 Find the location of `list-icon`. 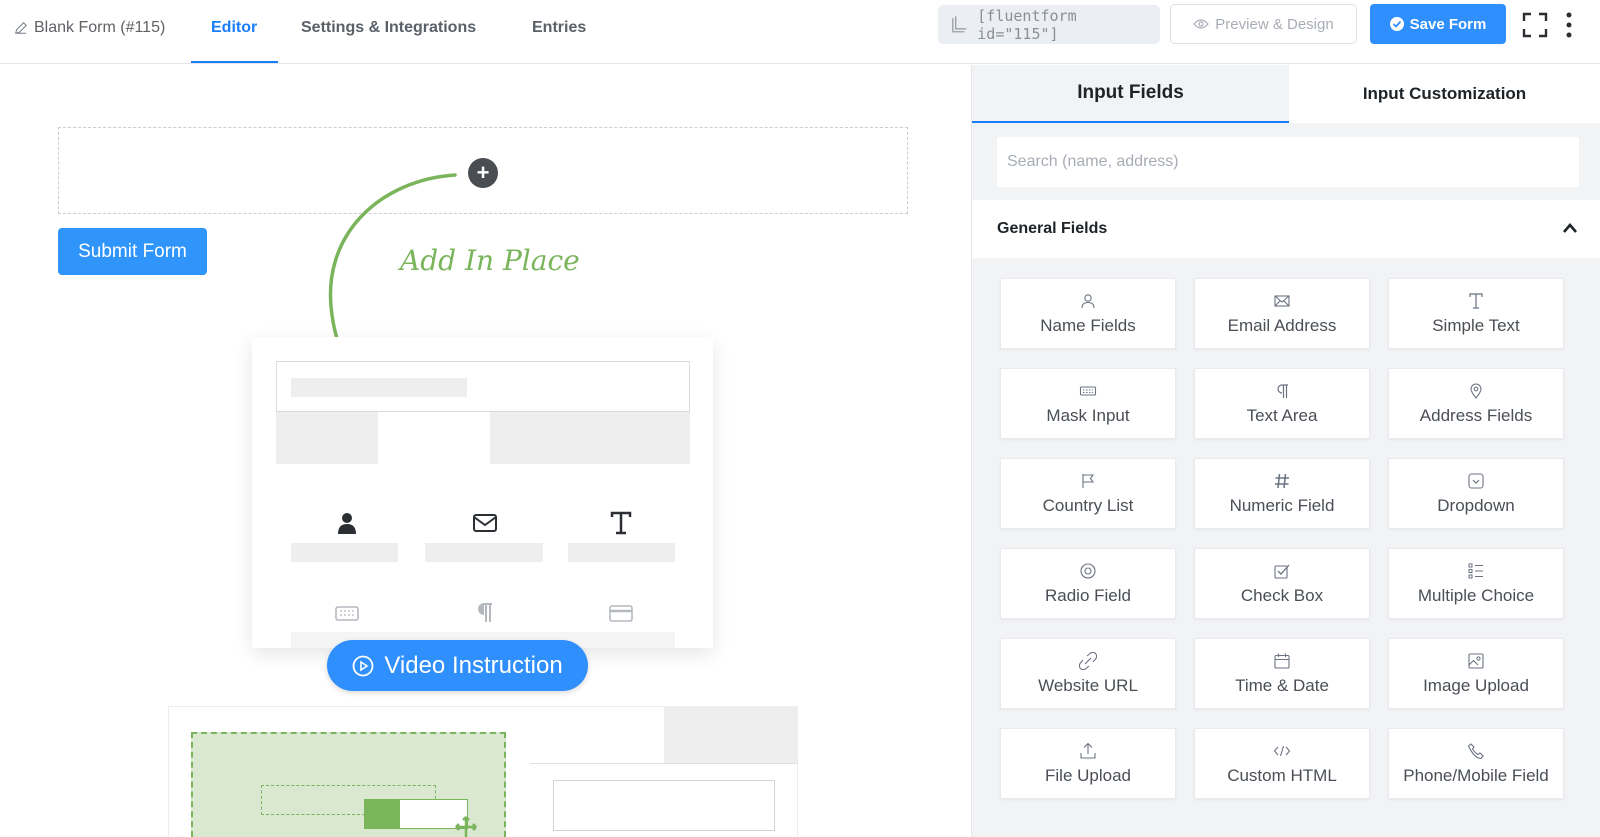

list-icon is located at coordinates (1475, 570).